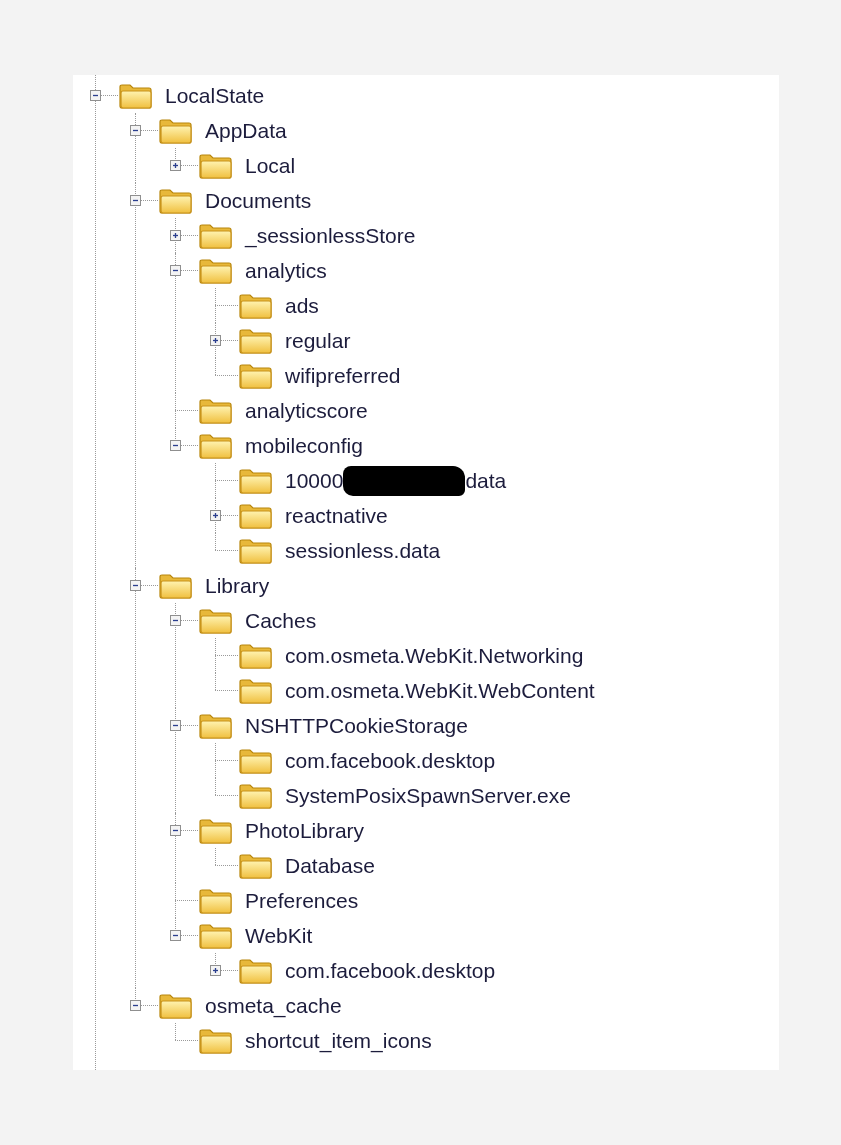 Image resolution: width=841 pixels, height=1145 pixels. What do you see at coordinates (237, 585) in the screenshot?
I see `folder-name: Library` at bounding box center [237, 585].